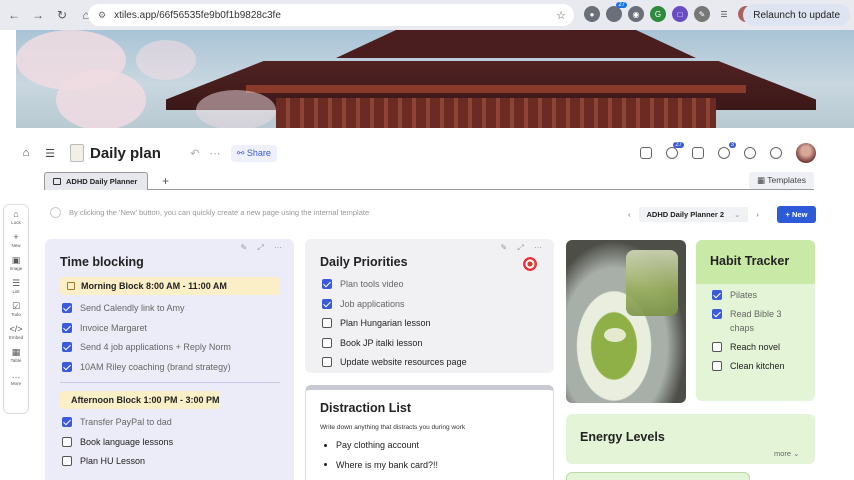  Describe the element at coordinates (16, 383) in the screenshot. I see `rail-item-label: More` at that location.